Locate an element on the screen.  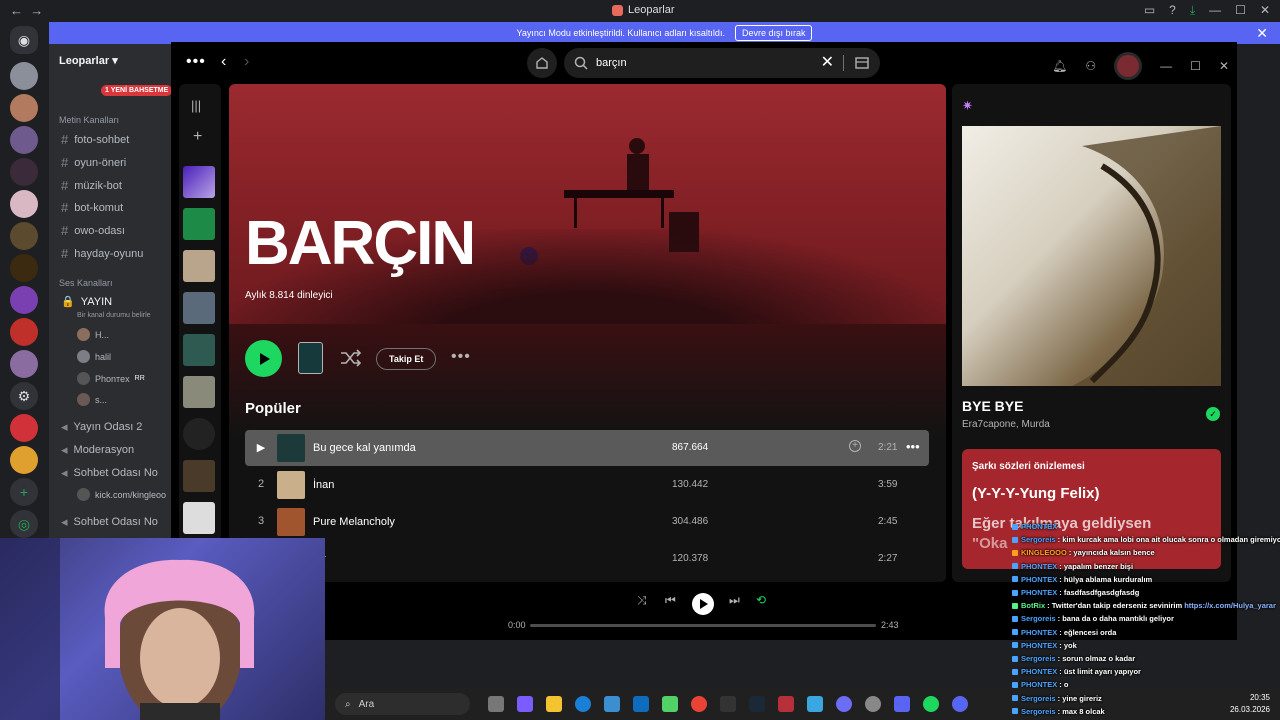
add-to-library-icon: + is located at coordinates (855, 446).